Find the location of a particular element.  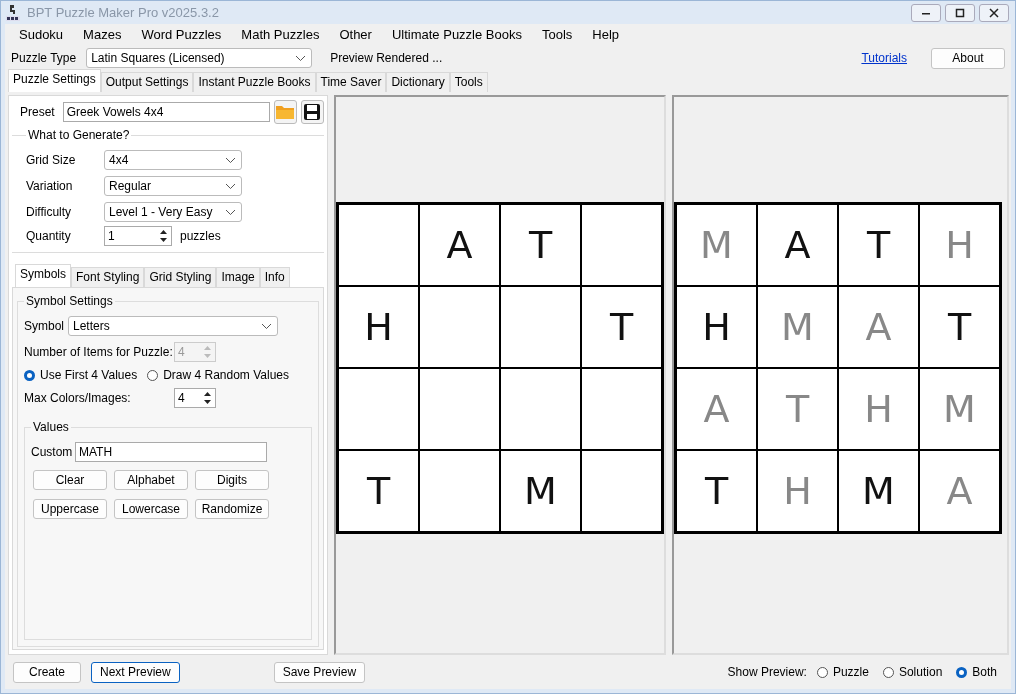

save-preview-button: Save Preview is located at coordinates (319, 672).